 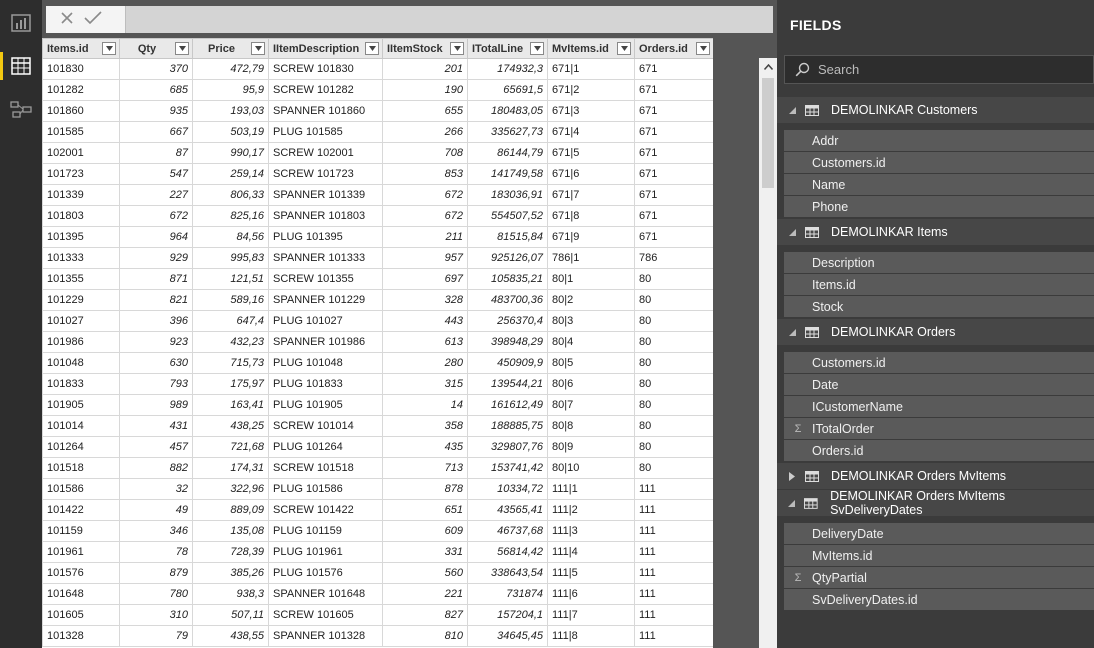 I want to click on cell-mvitems-id: 111|6, so click(x=591, y=594).